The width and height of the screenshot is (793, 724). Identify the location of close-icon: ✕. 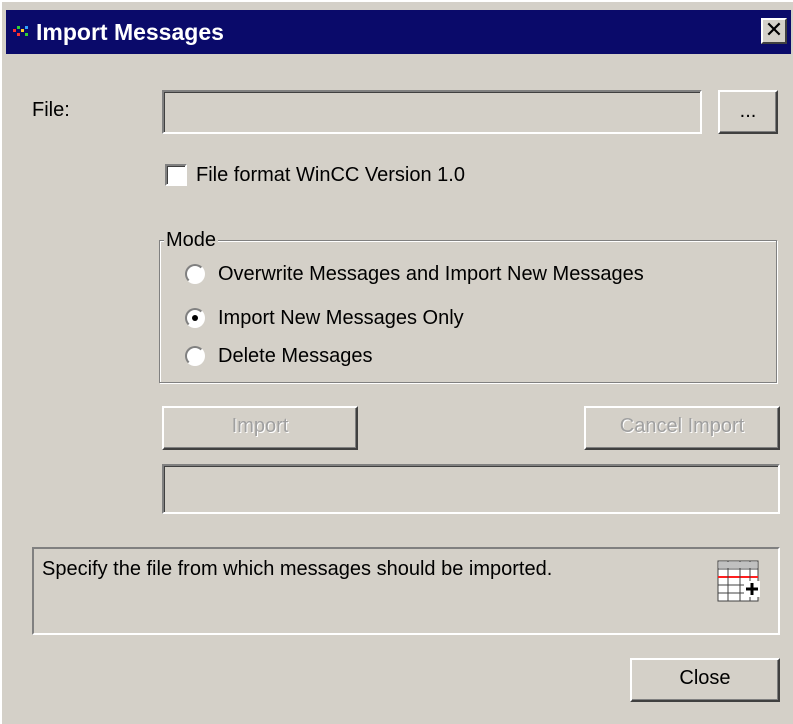
(774, 31).